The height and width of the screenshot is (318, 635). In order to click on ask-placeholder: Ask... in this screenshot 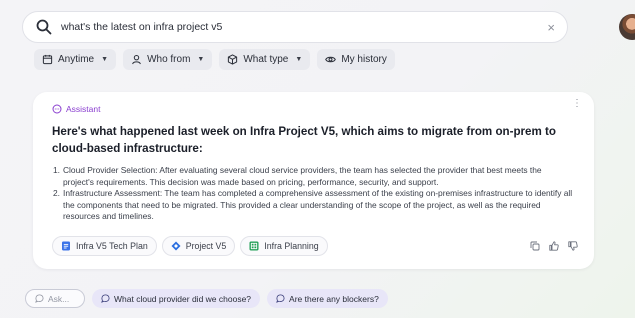, I will do `click(59, 298)`.